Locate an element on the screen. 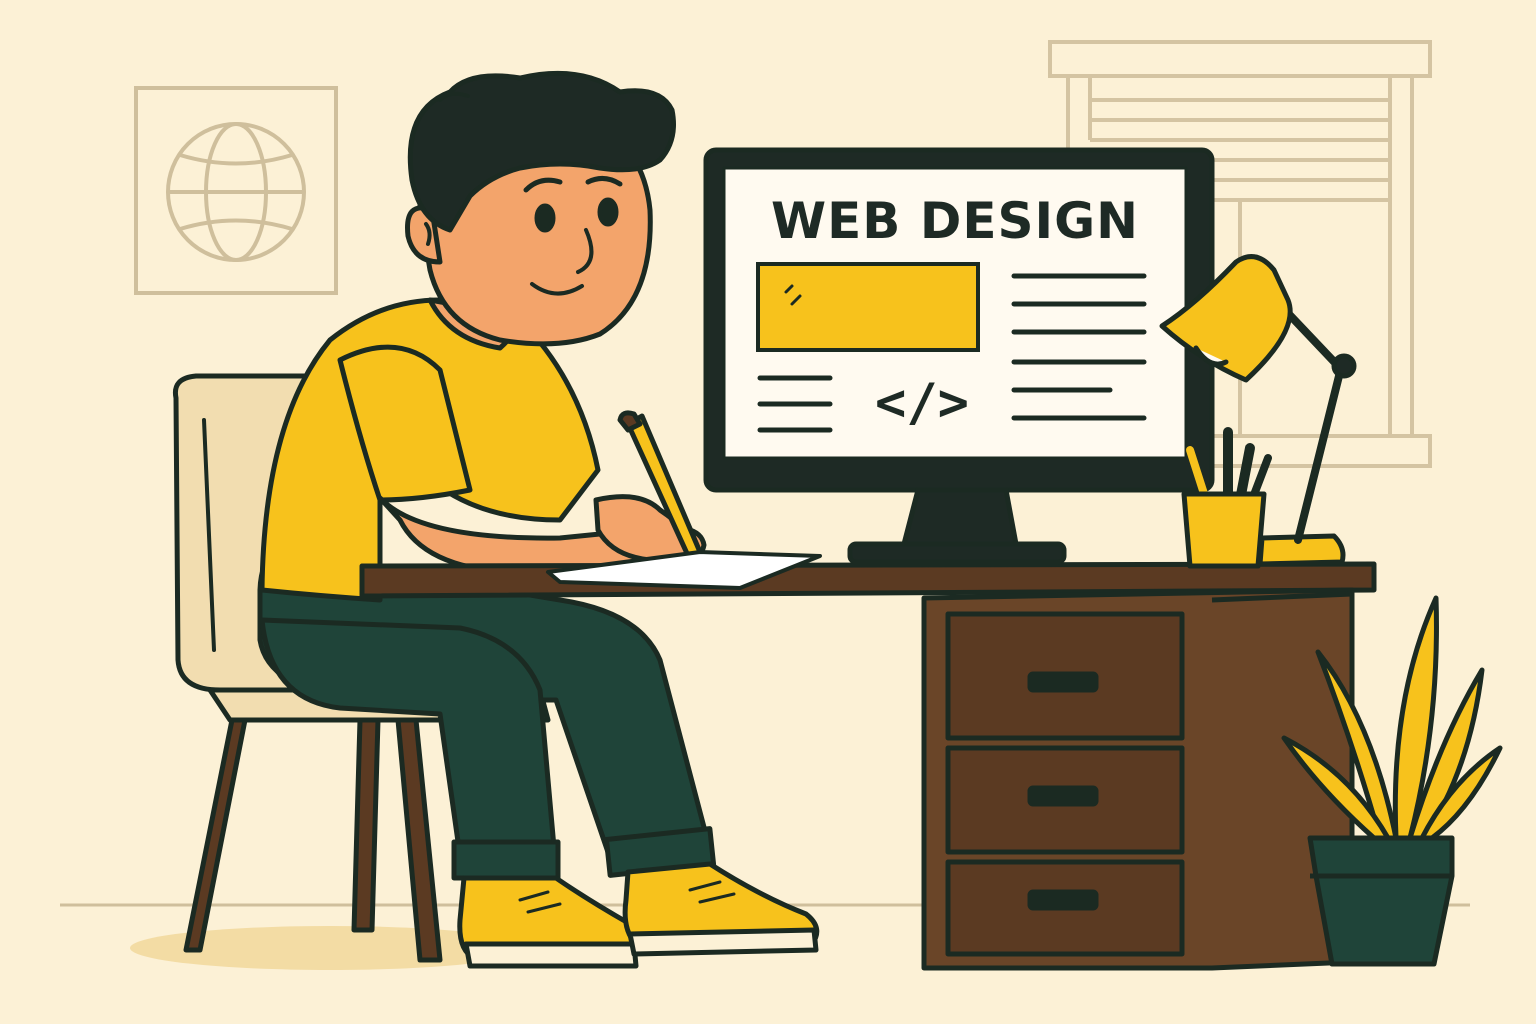 The height and width of the screenshot is (1024, 1536). screen-hero-block is located at coordinates (868, 307).